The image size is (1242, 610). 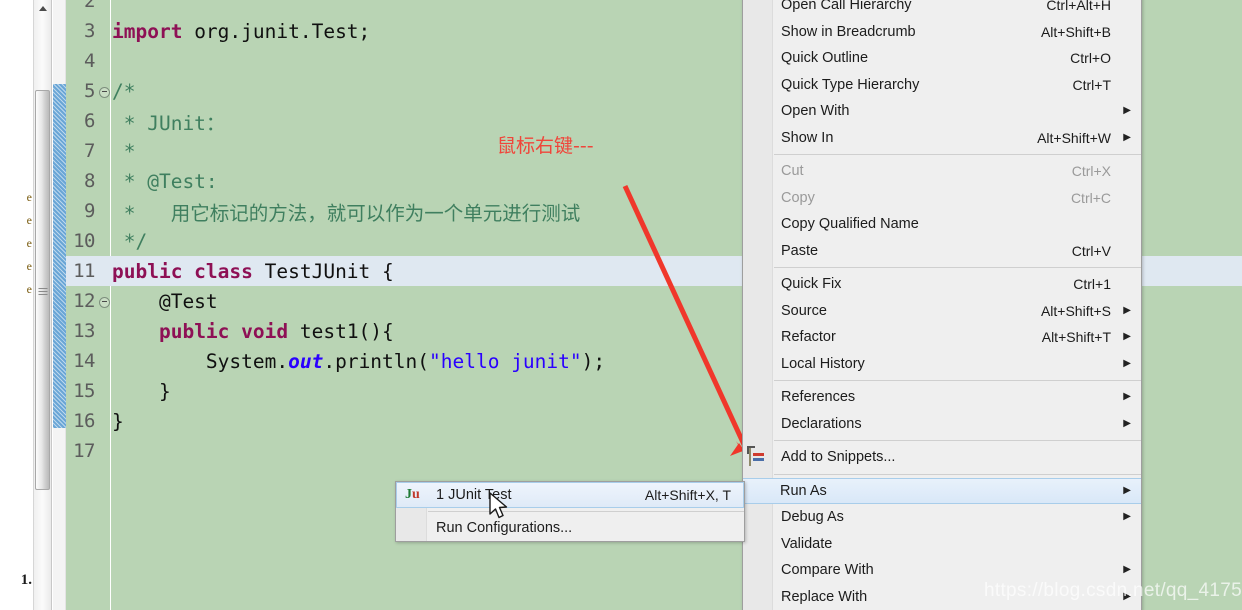 I want to click on menu-item-cut: Cut Ctrl+X, so click(x=942, y=171).